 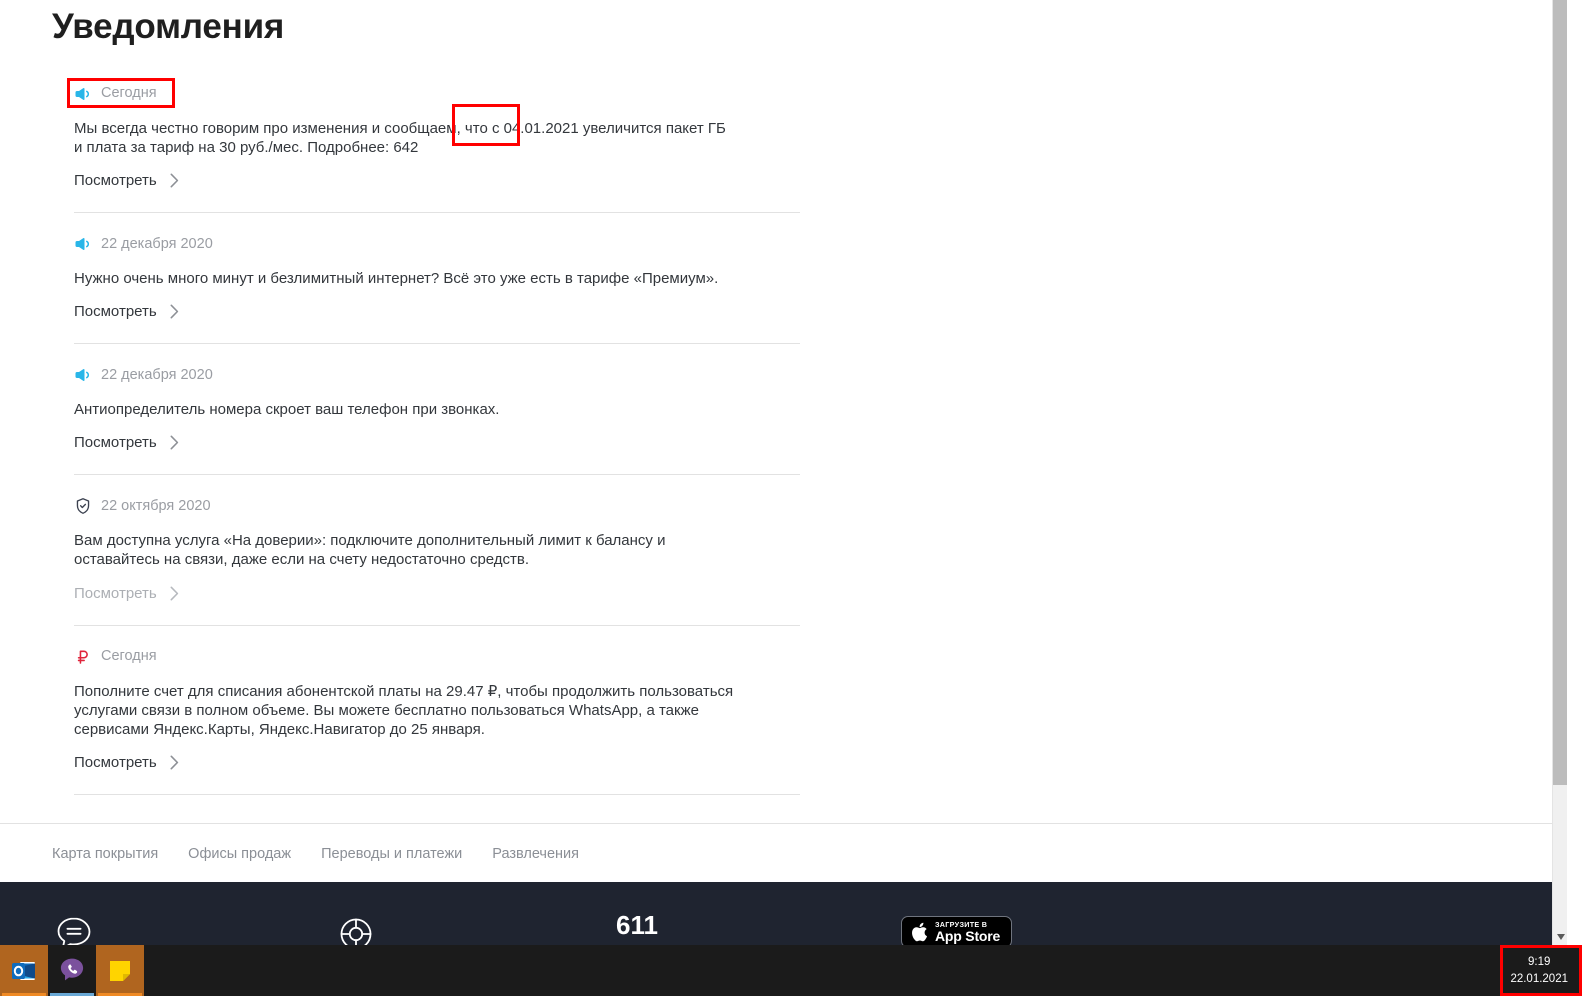 I want to click on taskbar-clock-time: 9:19, so click(x=1539, y=961).